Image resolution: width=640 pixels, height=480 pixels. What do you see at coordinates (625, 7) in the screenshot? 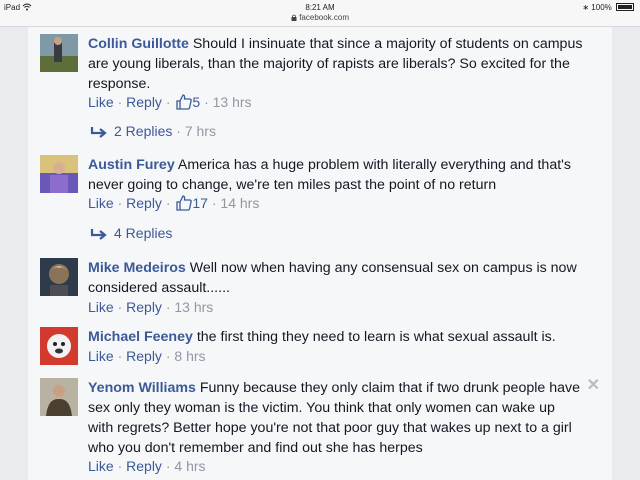
I see `battery-icon` at bounding box center [625, 7].